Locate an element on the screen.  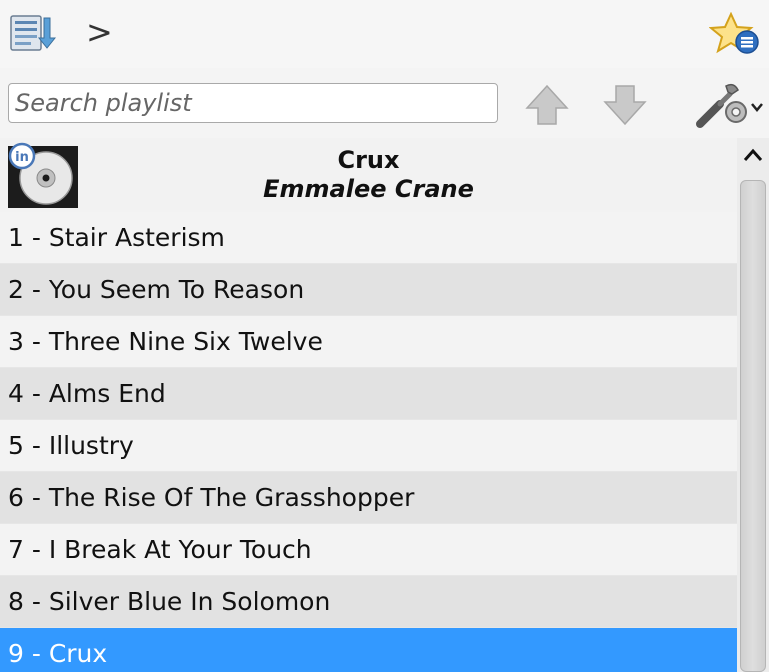
track-row-selected: 9 - Crux is located at coordinates (368, 650).